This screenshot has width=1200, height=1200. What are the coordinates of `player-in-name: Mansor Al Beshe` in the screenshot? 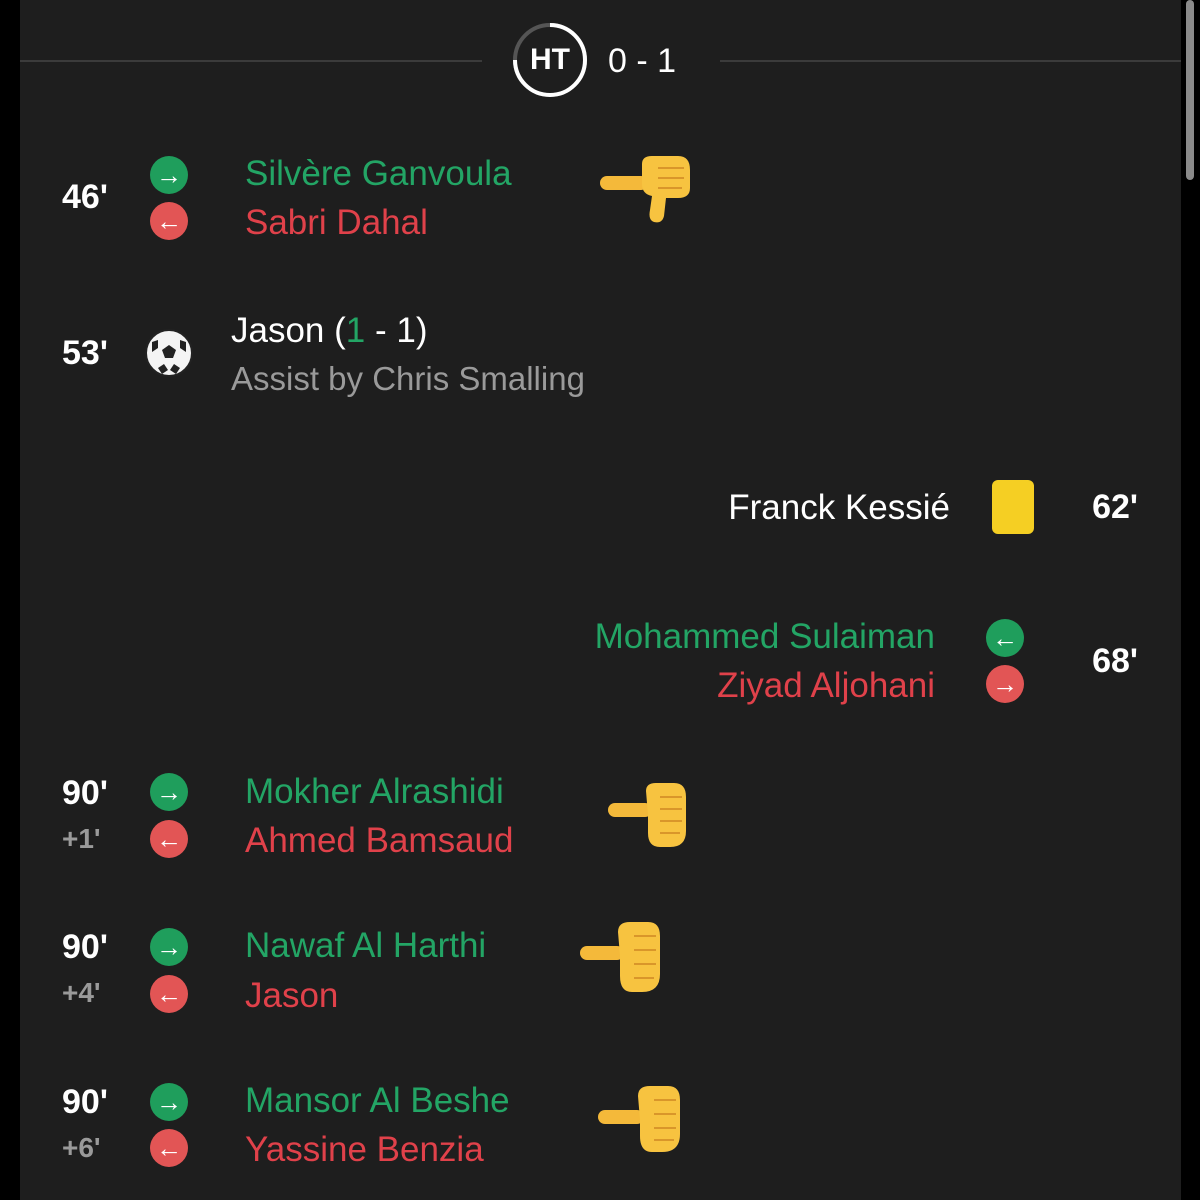 It's located at (377, 1100).